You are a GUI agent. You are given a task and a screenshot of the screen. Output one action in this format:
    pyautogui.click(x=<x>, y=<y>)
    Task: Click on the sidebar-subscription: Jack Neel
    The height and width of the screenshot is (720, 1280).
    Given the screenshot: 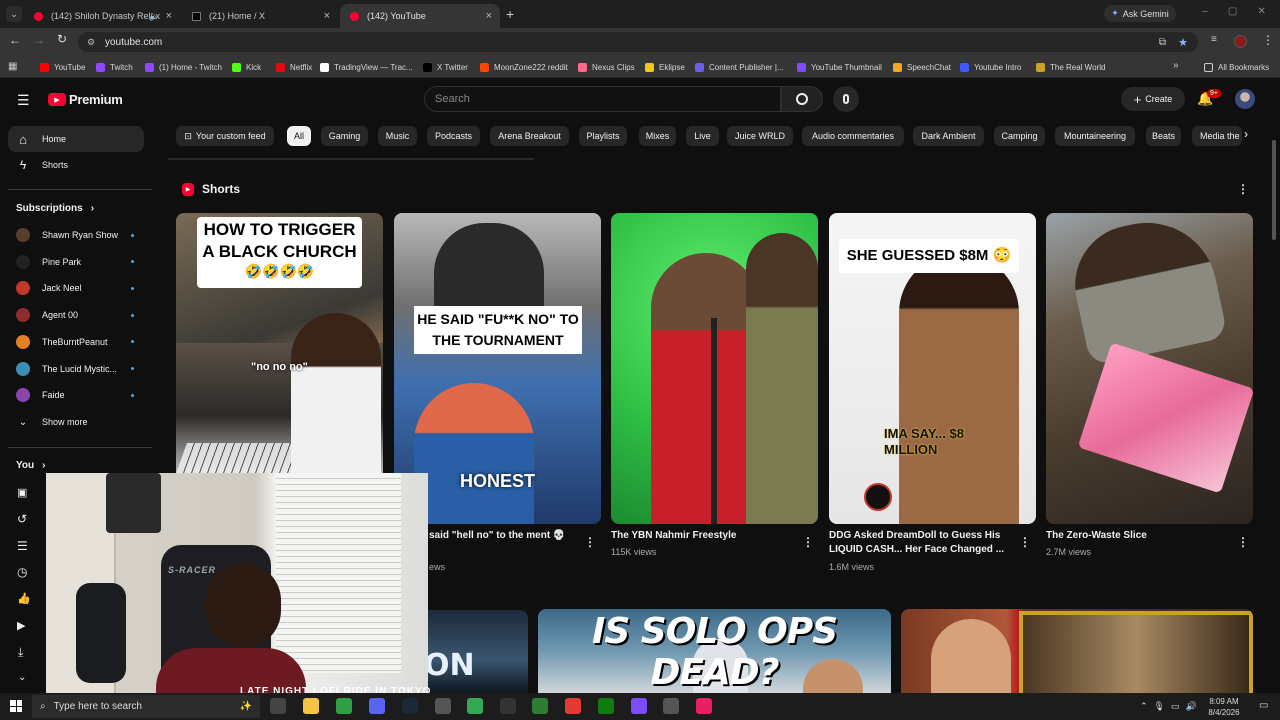 What is the action you would take?
    pyautogui.click(x=76, y=288)
    